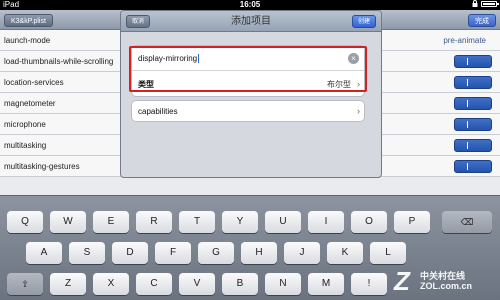 The height and width of the screenshot is (300, 500). I want to click on key-e: E, so click(111, 222).